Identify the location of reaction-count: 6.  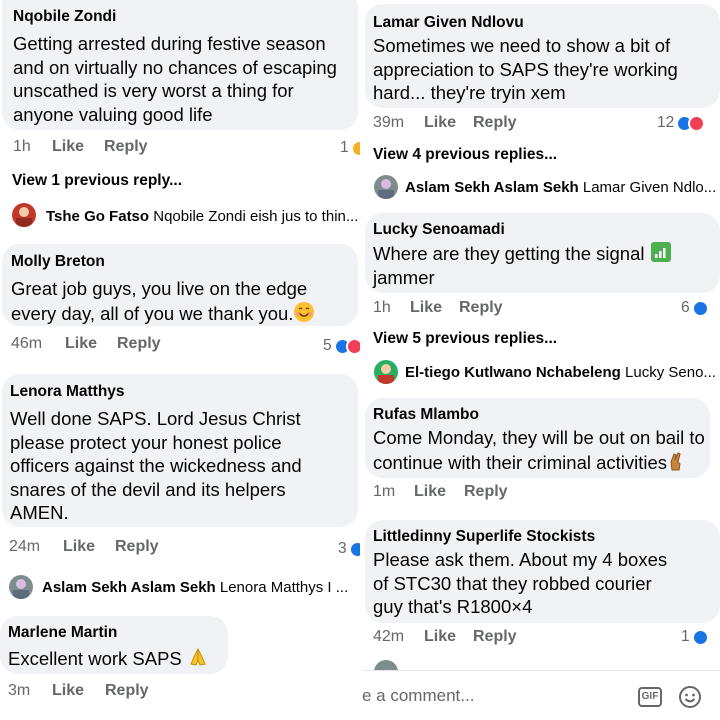
(695, 308).